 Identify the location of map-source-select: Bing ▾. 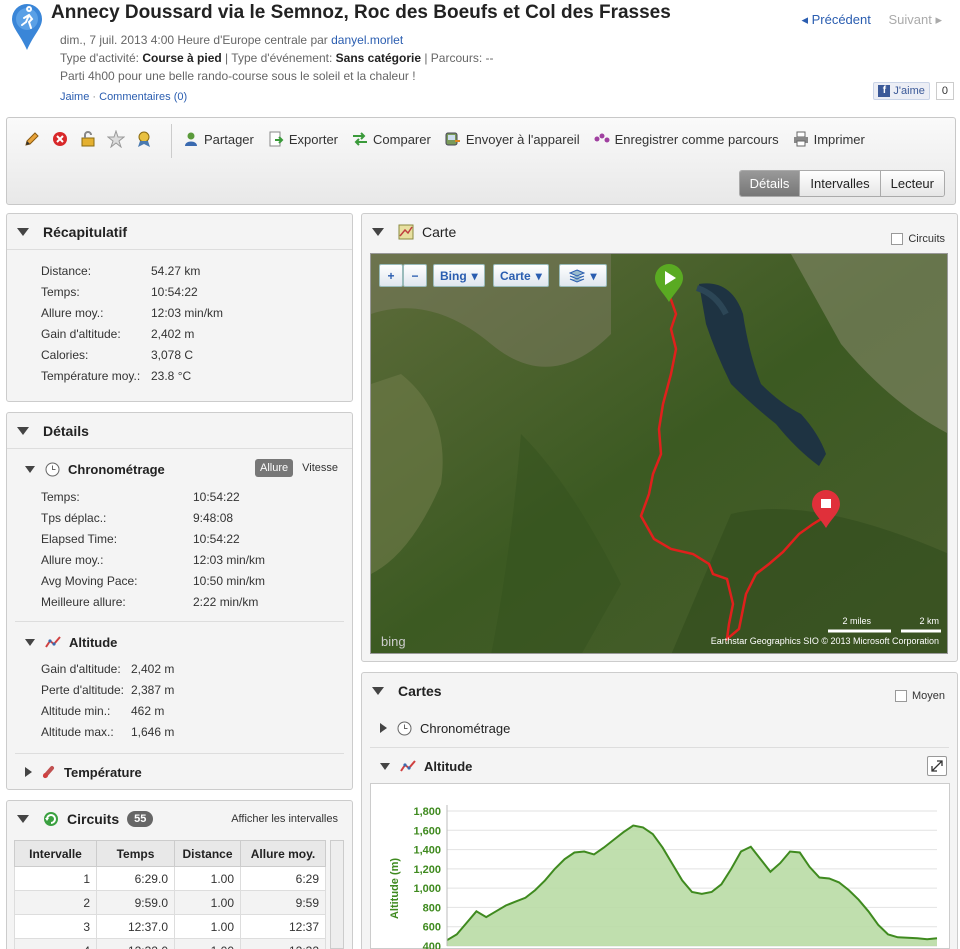
(459, 275).